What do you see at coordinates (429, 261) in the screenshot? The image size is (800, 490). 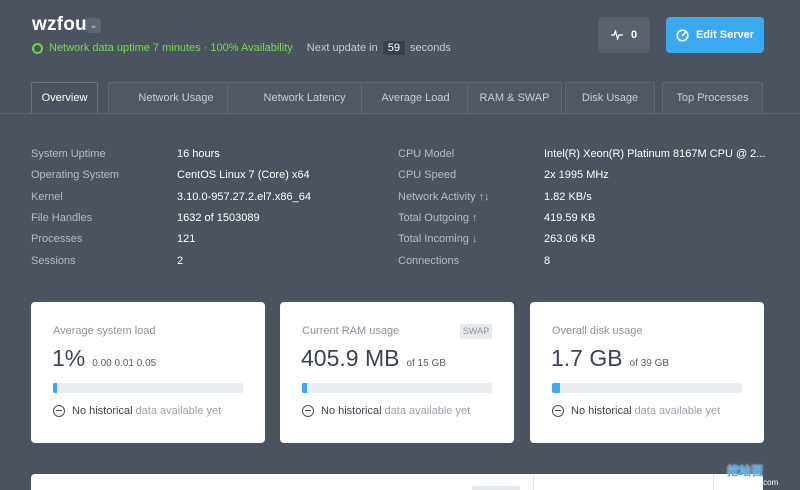 I see `info-label: Connections` at bounding box center [429, 261].